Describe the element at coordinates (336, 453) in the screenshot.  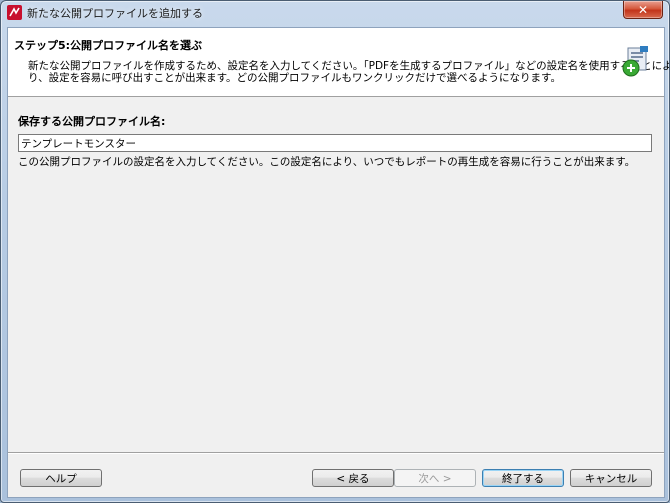
I see `footer-divider` at that location.